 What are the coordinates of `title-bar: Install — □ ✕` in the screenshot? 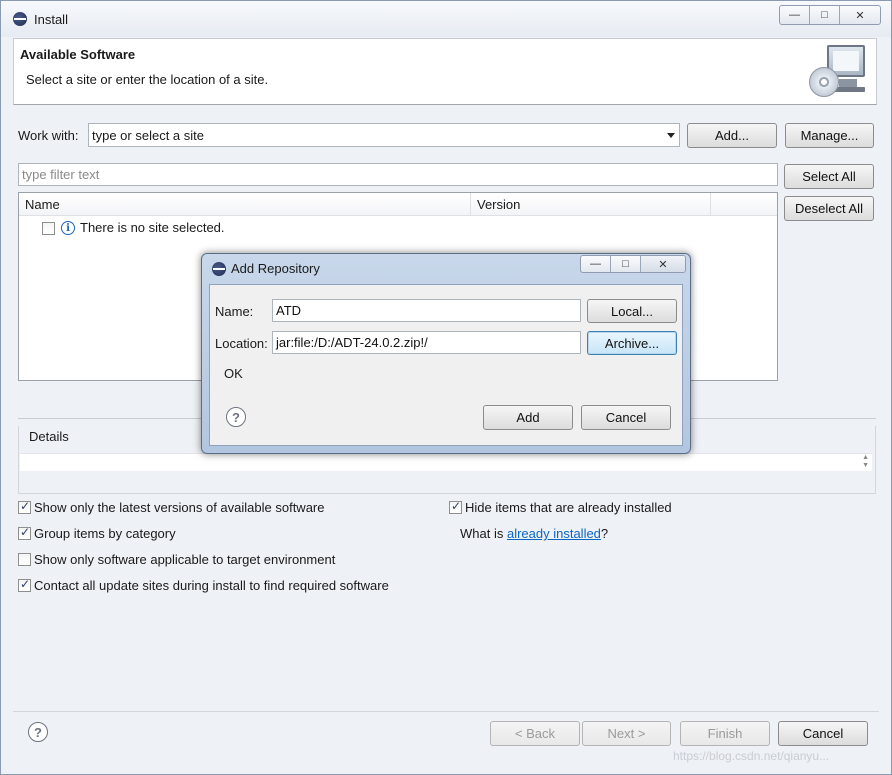 It's located at (446, 19).